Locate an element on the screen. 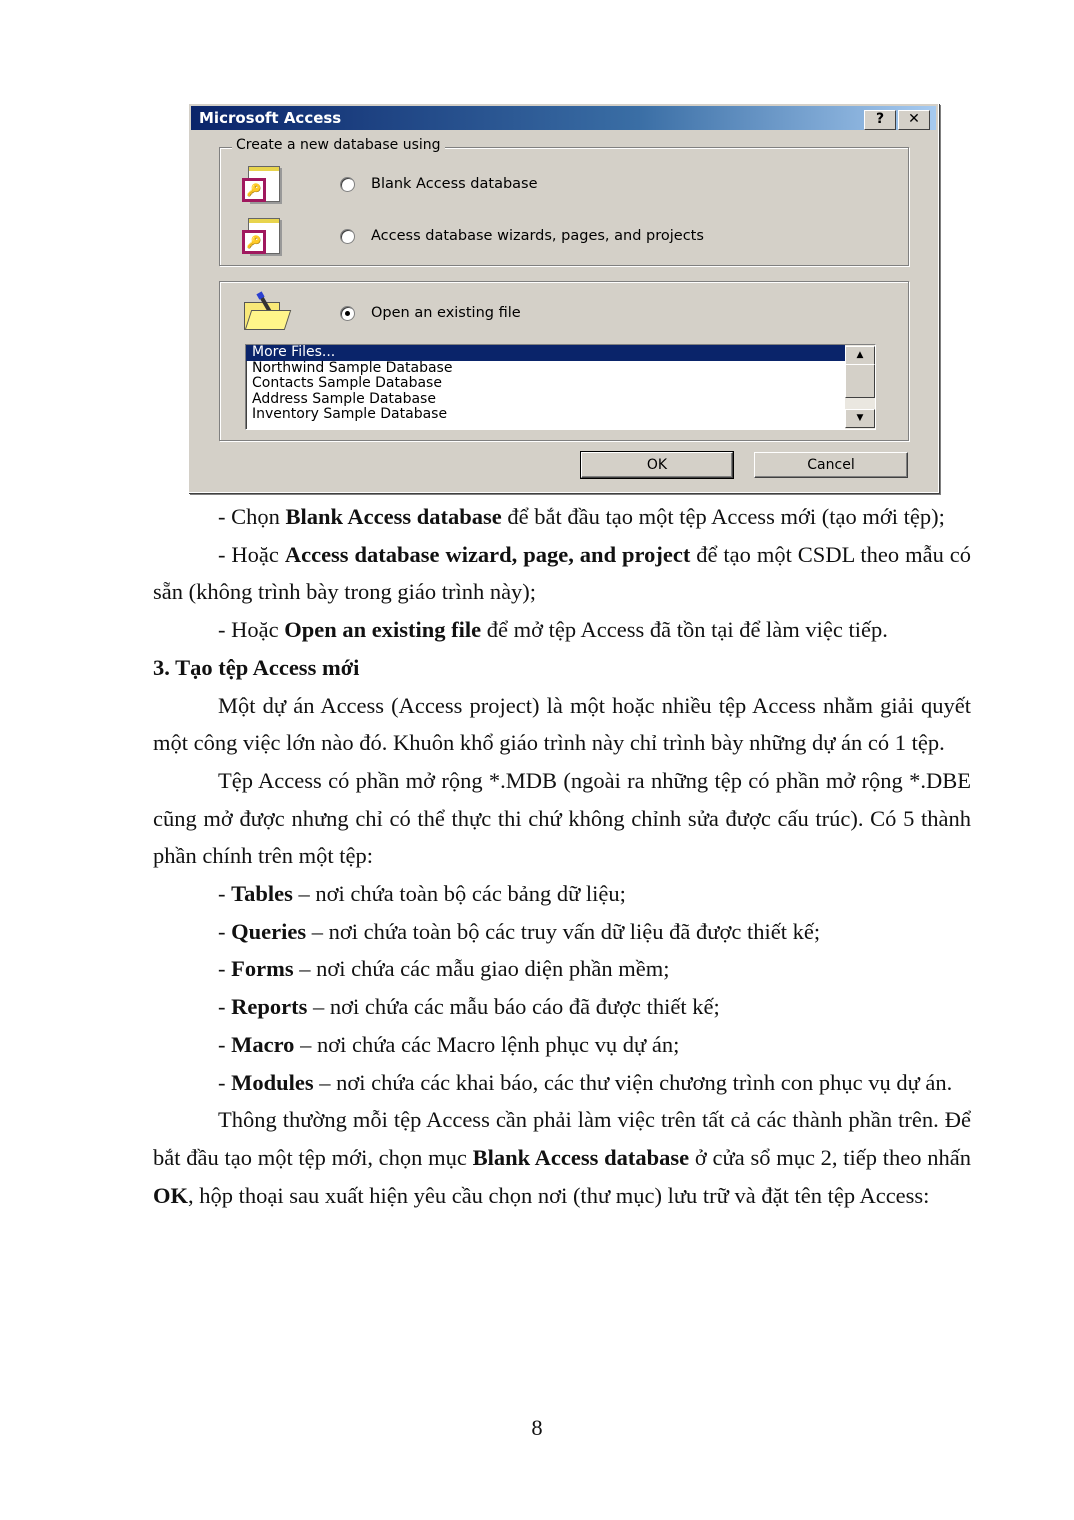 The width and height of the screenshot is (1074, 1520). bold-term: Forms is located at coordinates (262, 969).